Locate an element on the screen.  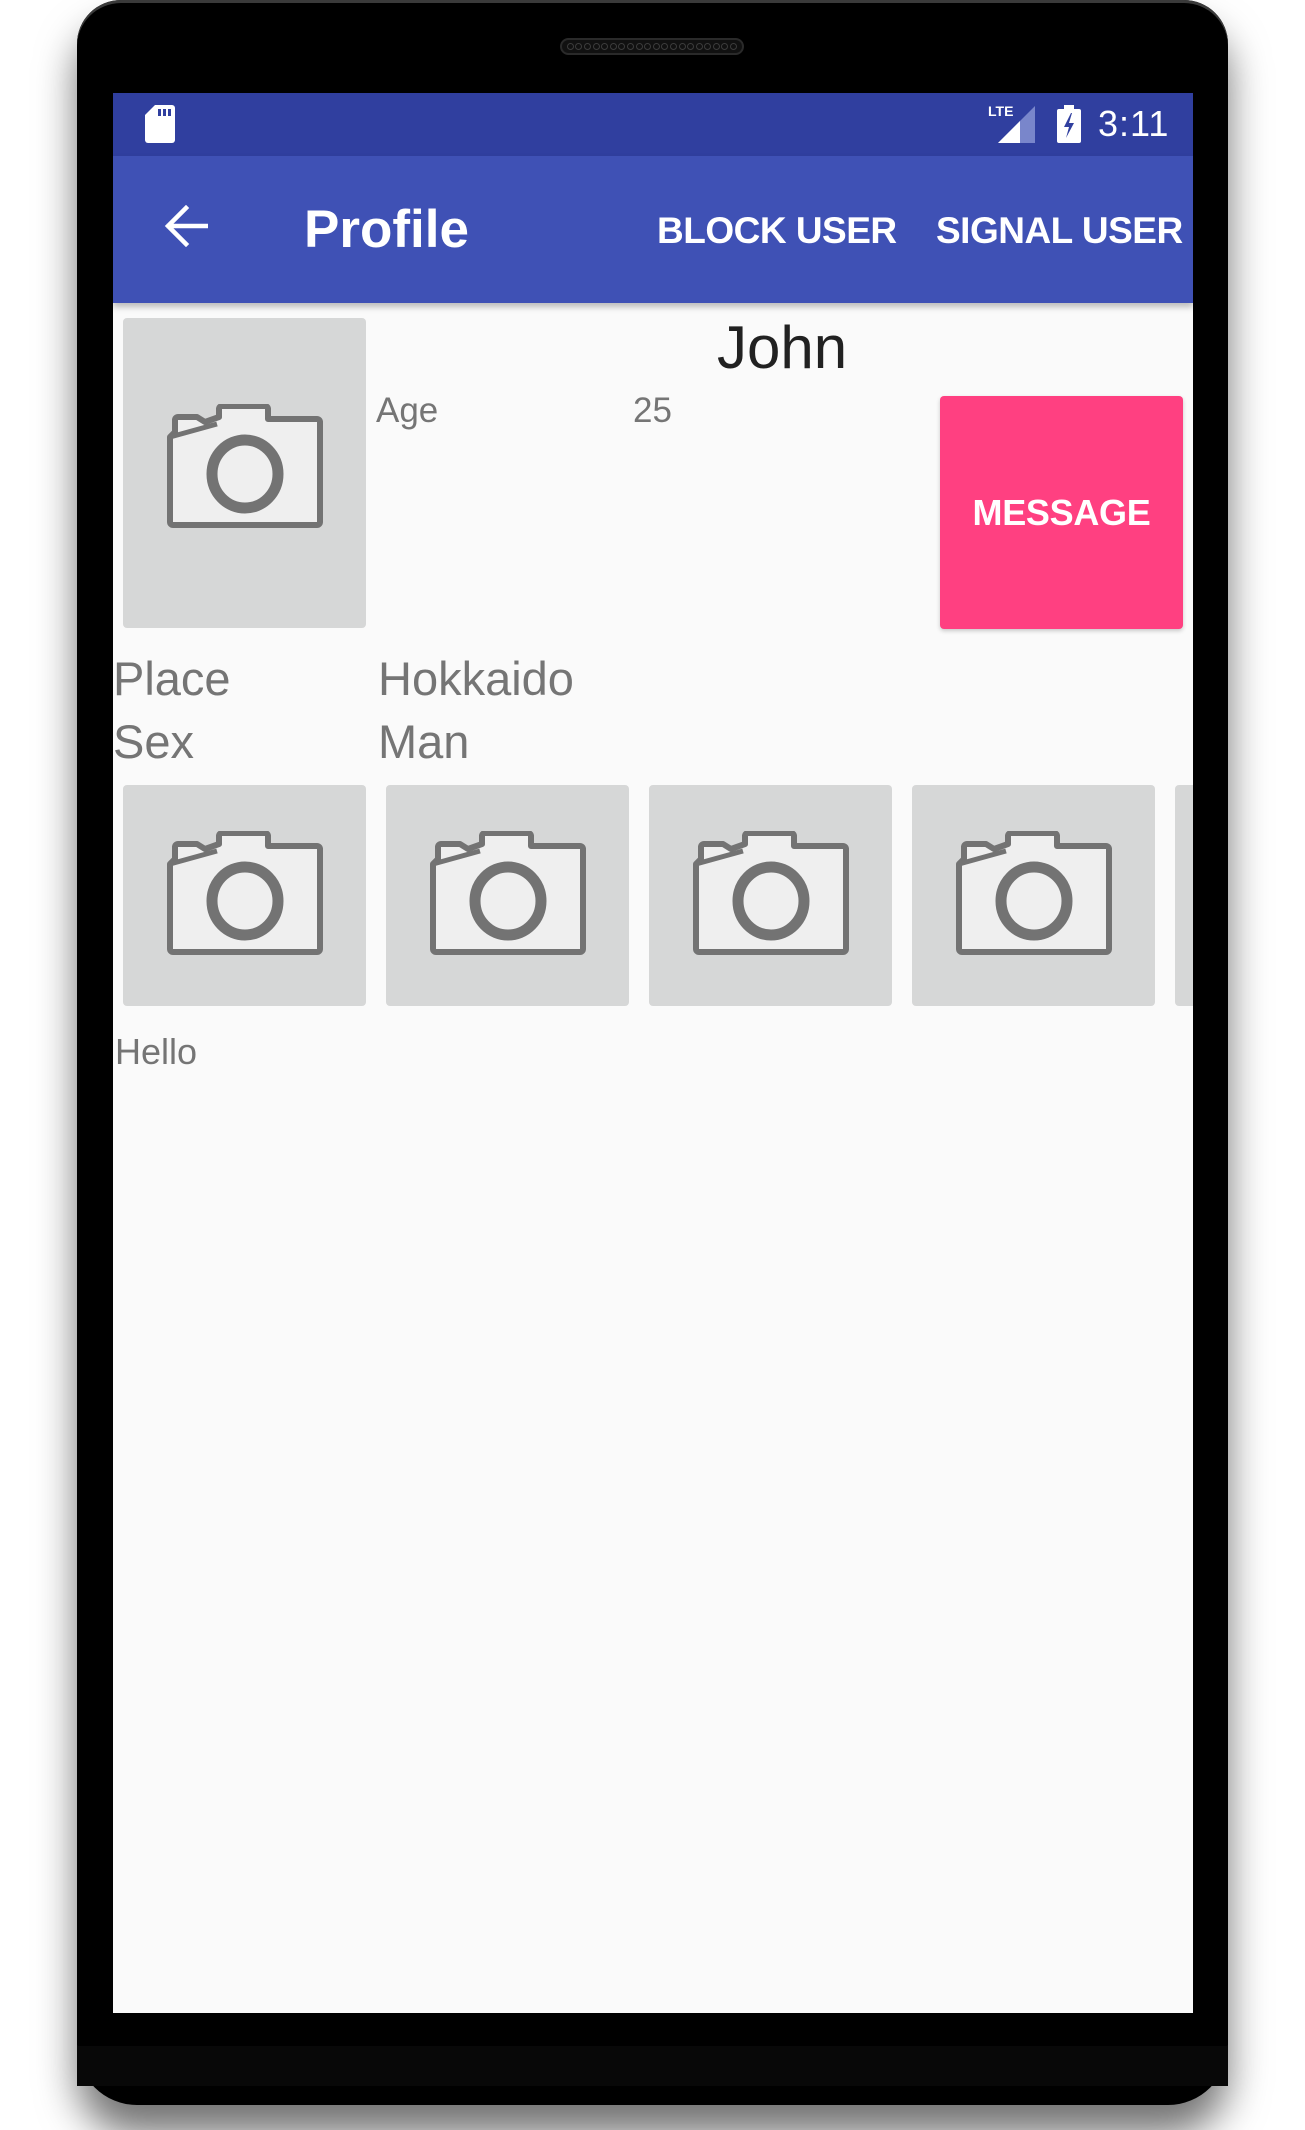
back-button is located at coordinates (186, 228).